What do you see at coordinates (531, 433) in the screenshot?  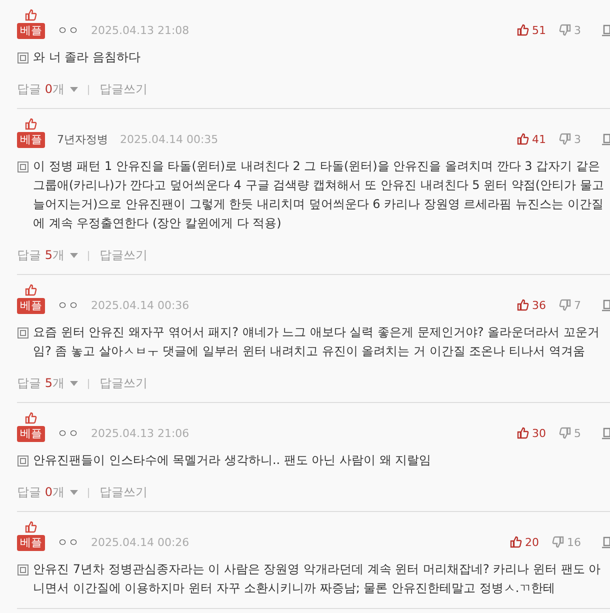 I see `upvote-button: 30` at bounding box center [531, 433].